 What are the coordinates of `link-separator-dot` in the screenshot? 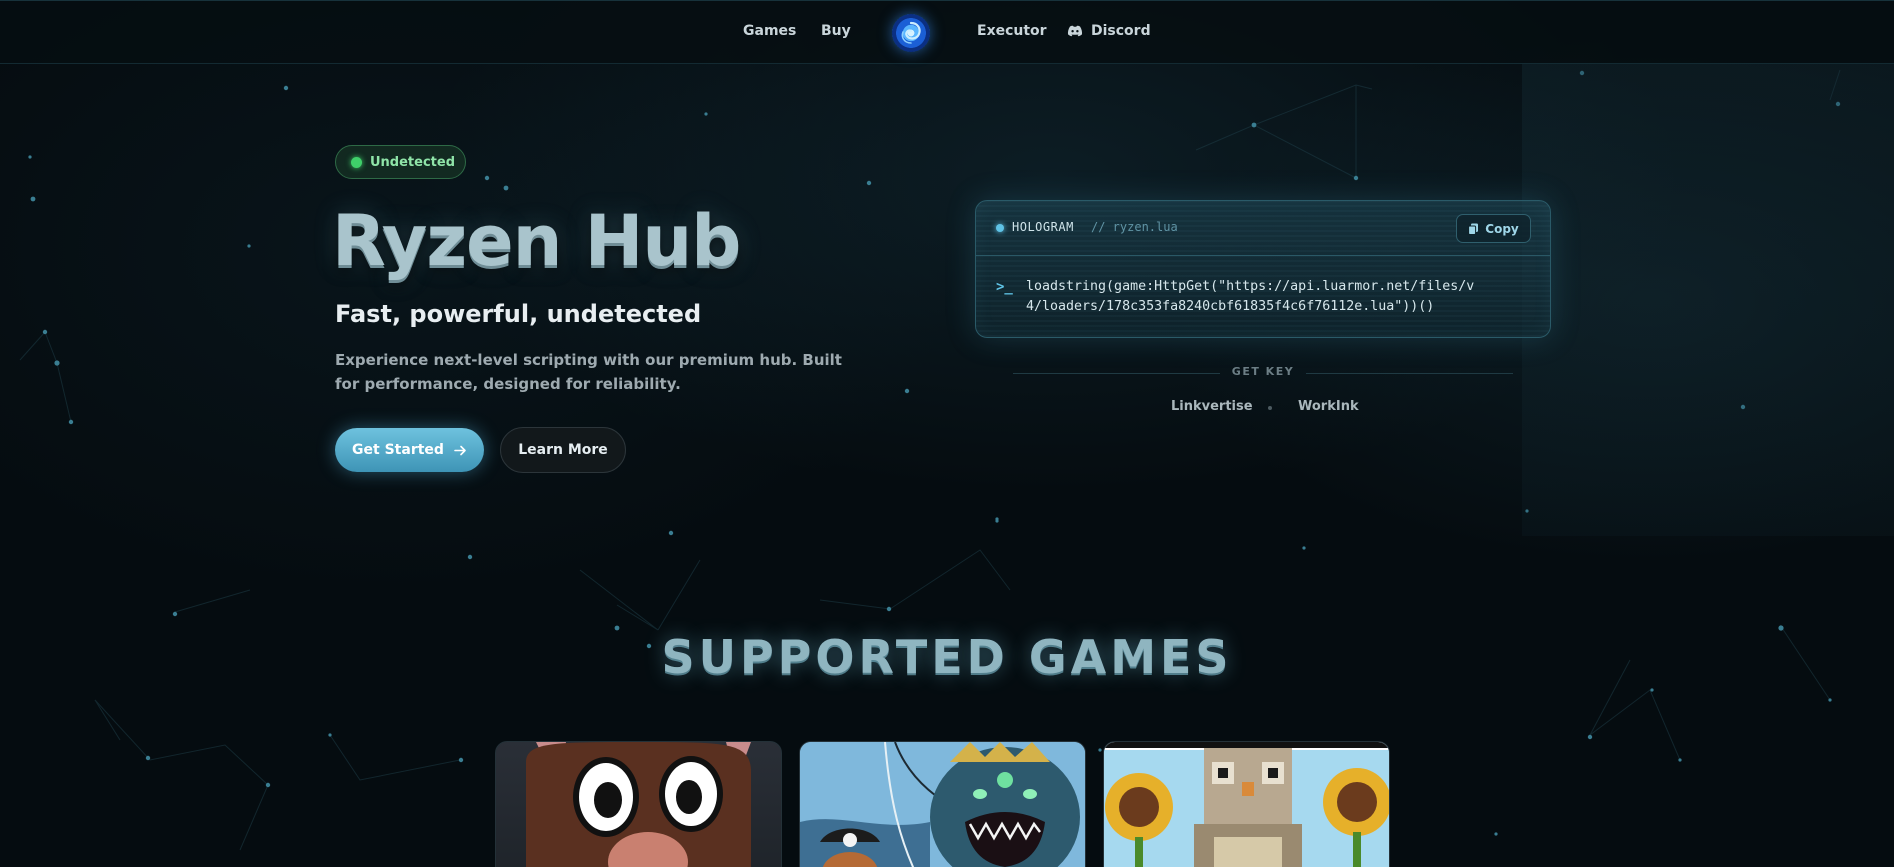 It's located at (1270, 408).